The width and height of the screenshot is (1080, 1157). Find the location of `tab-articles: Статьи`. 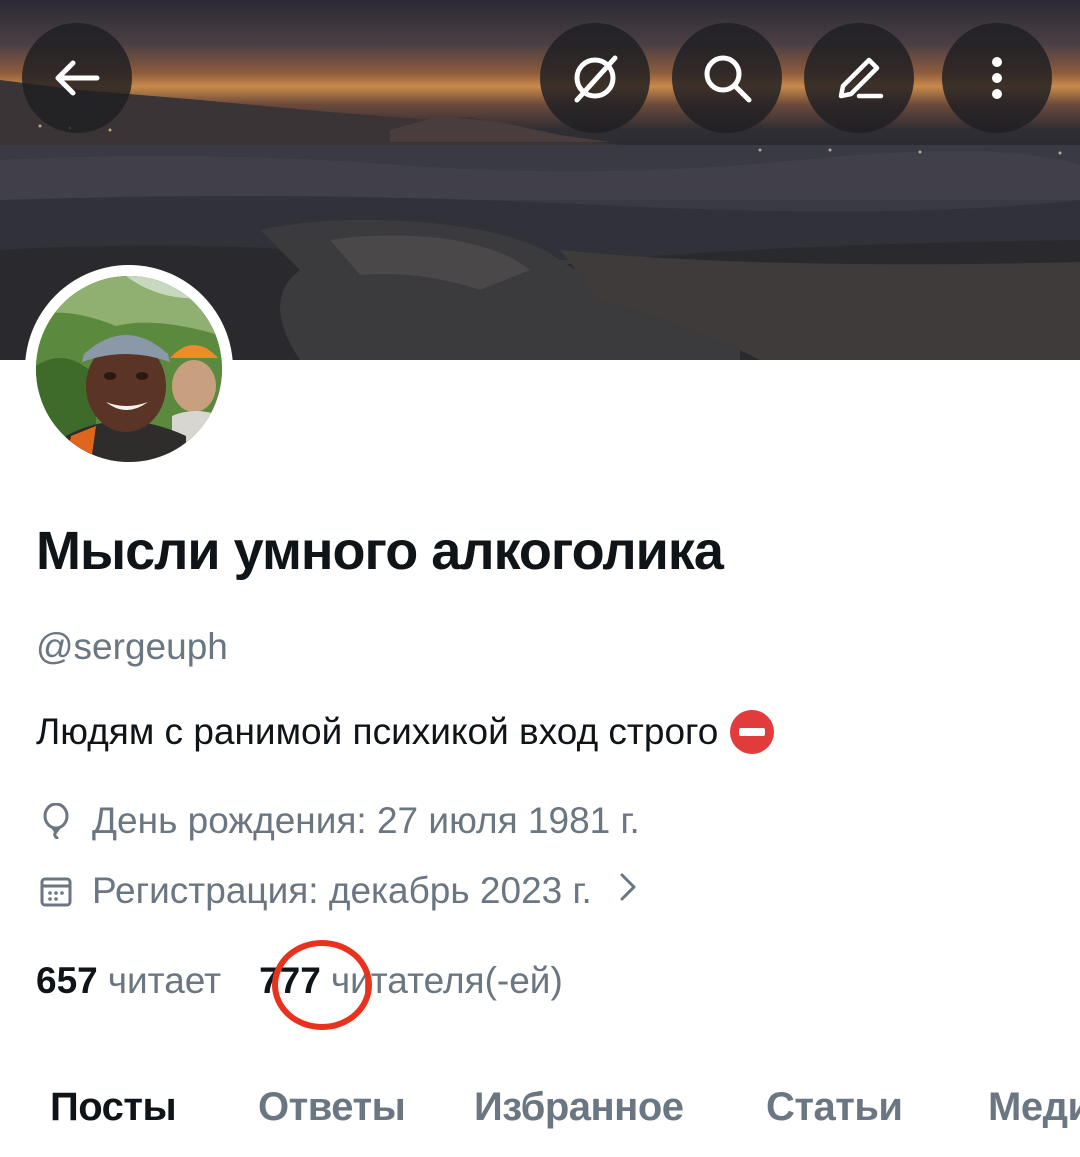

tab-articles: Статьи is located at coordinates (834, 1107).